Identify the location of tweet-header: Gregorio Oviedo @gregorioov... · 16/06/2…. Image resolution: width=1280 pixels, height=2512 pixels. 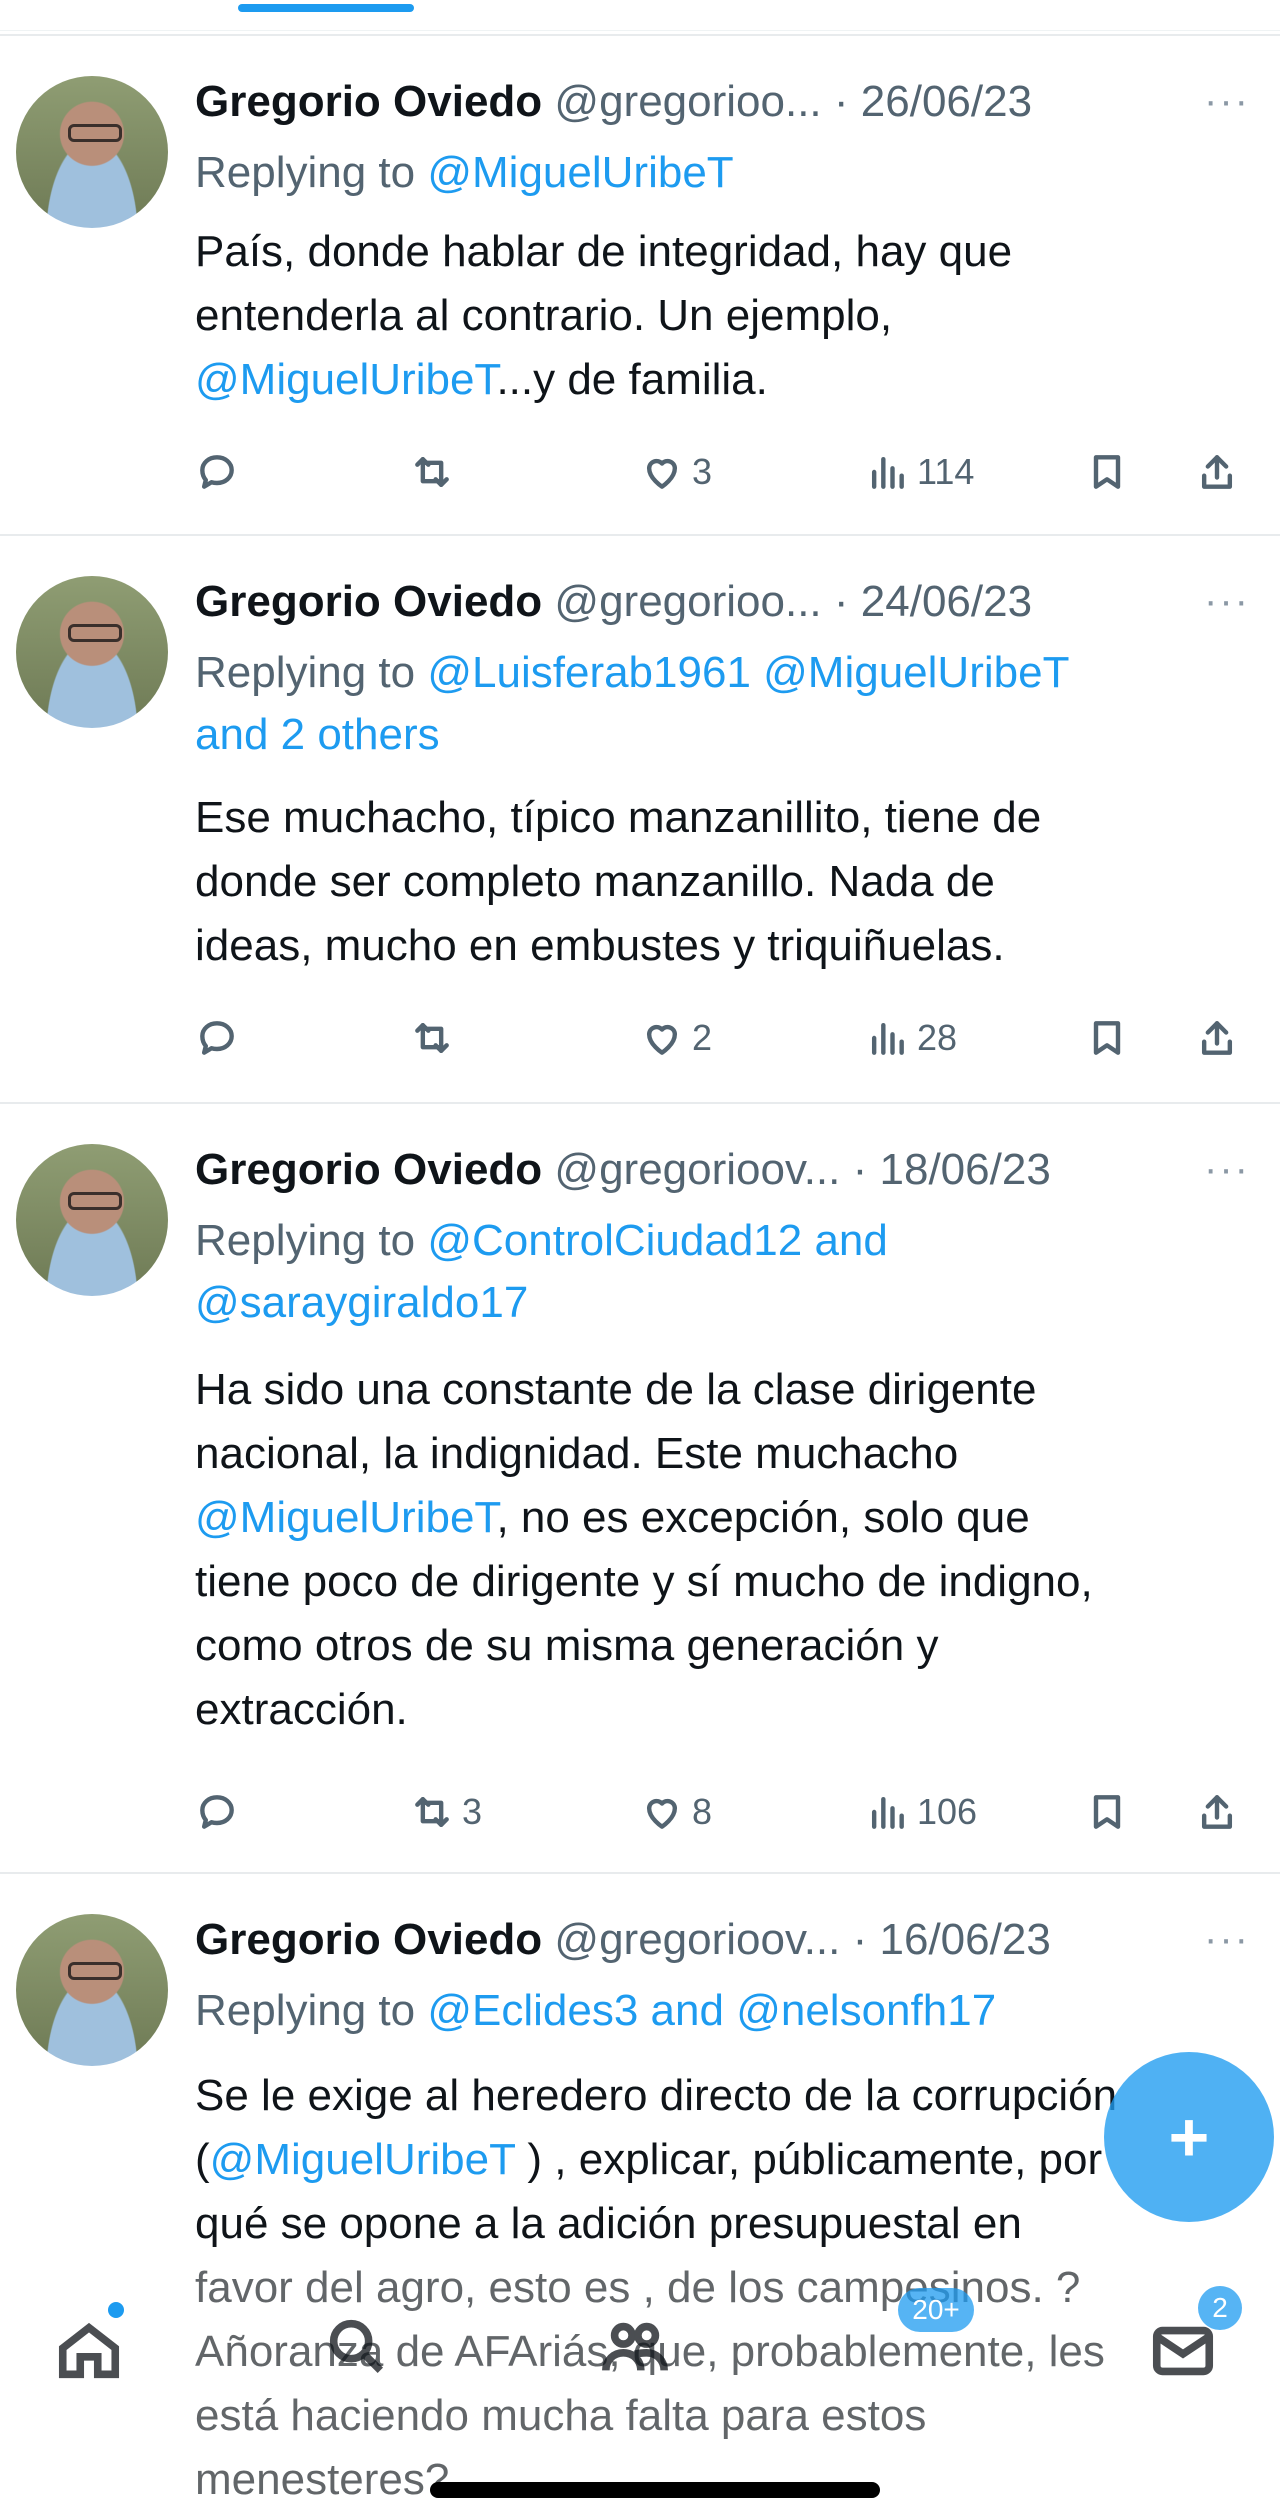
(623, 1940).